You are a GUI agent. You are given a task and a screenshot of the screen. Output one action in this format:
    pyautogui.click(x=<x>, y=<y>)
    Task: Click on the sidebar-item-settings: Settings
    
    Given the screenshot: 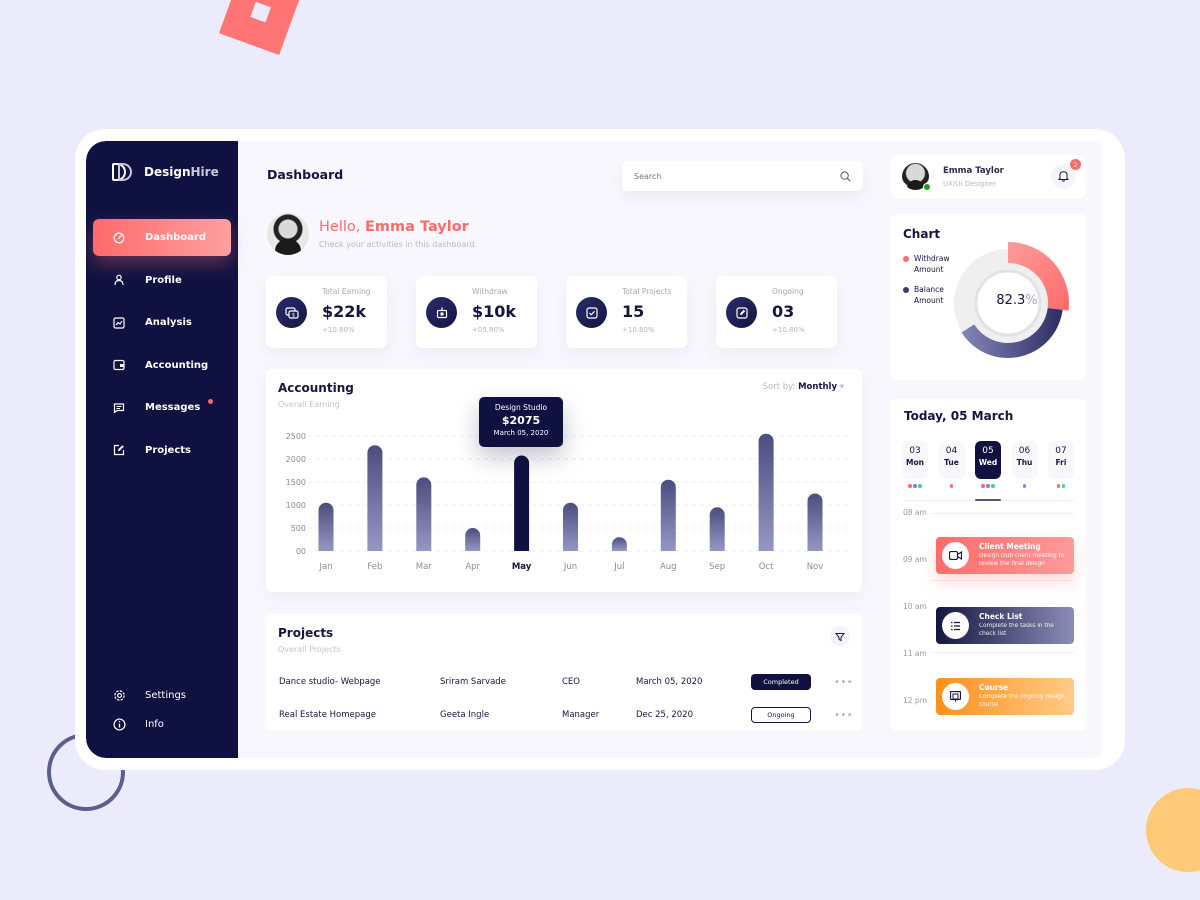 What is the action you would take?
    pyautogui.click(x=162, y=695)
    